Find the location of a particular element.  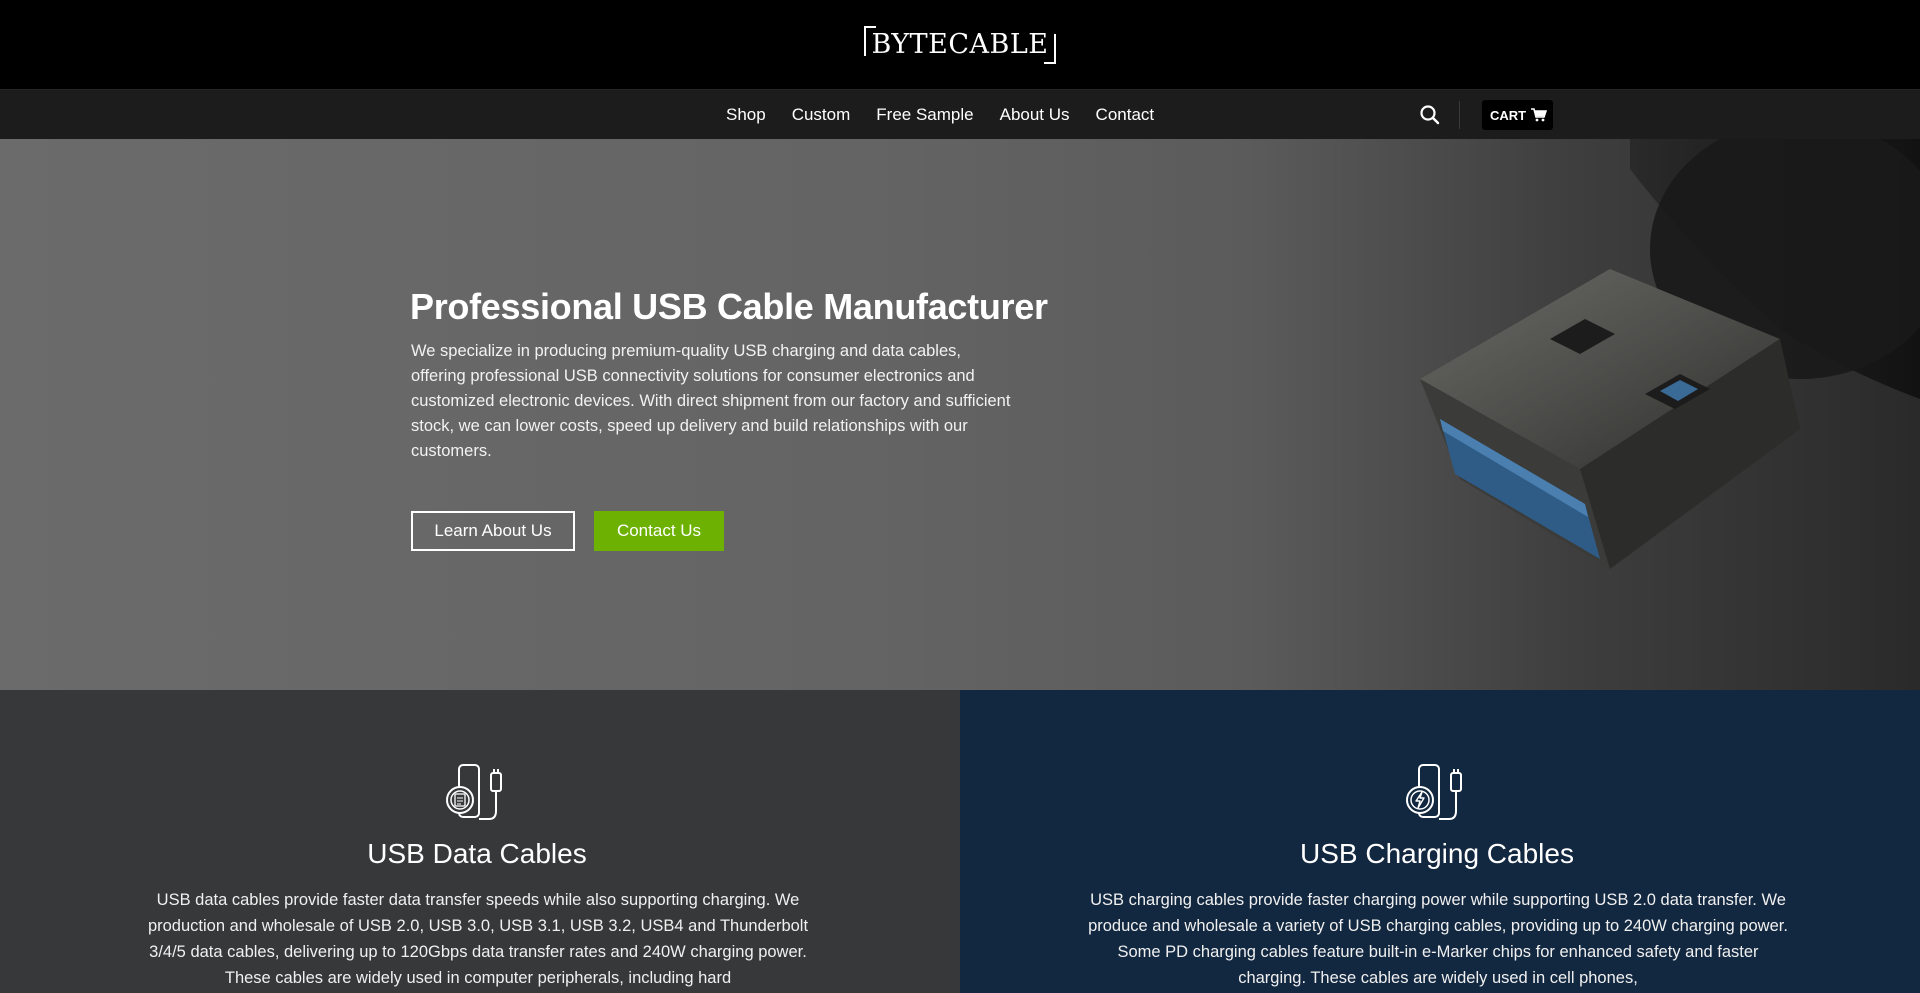

feature-title: USB Charging Cables is located at coordinates (1437, 853).